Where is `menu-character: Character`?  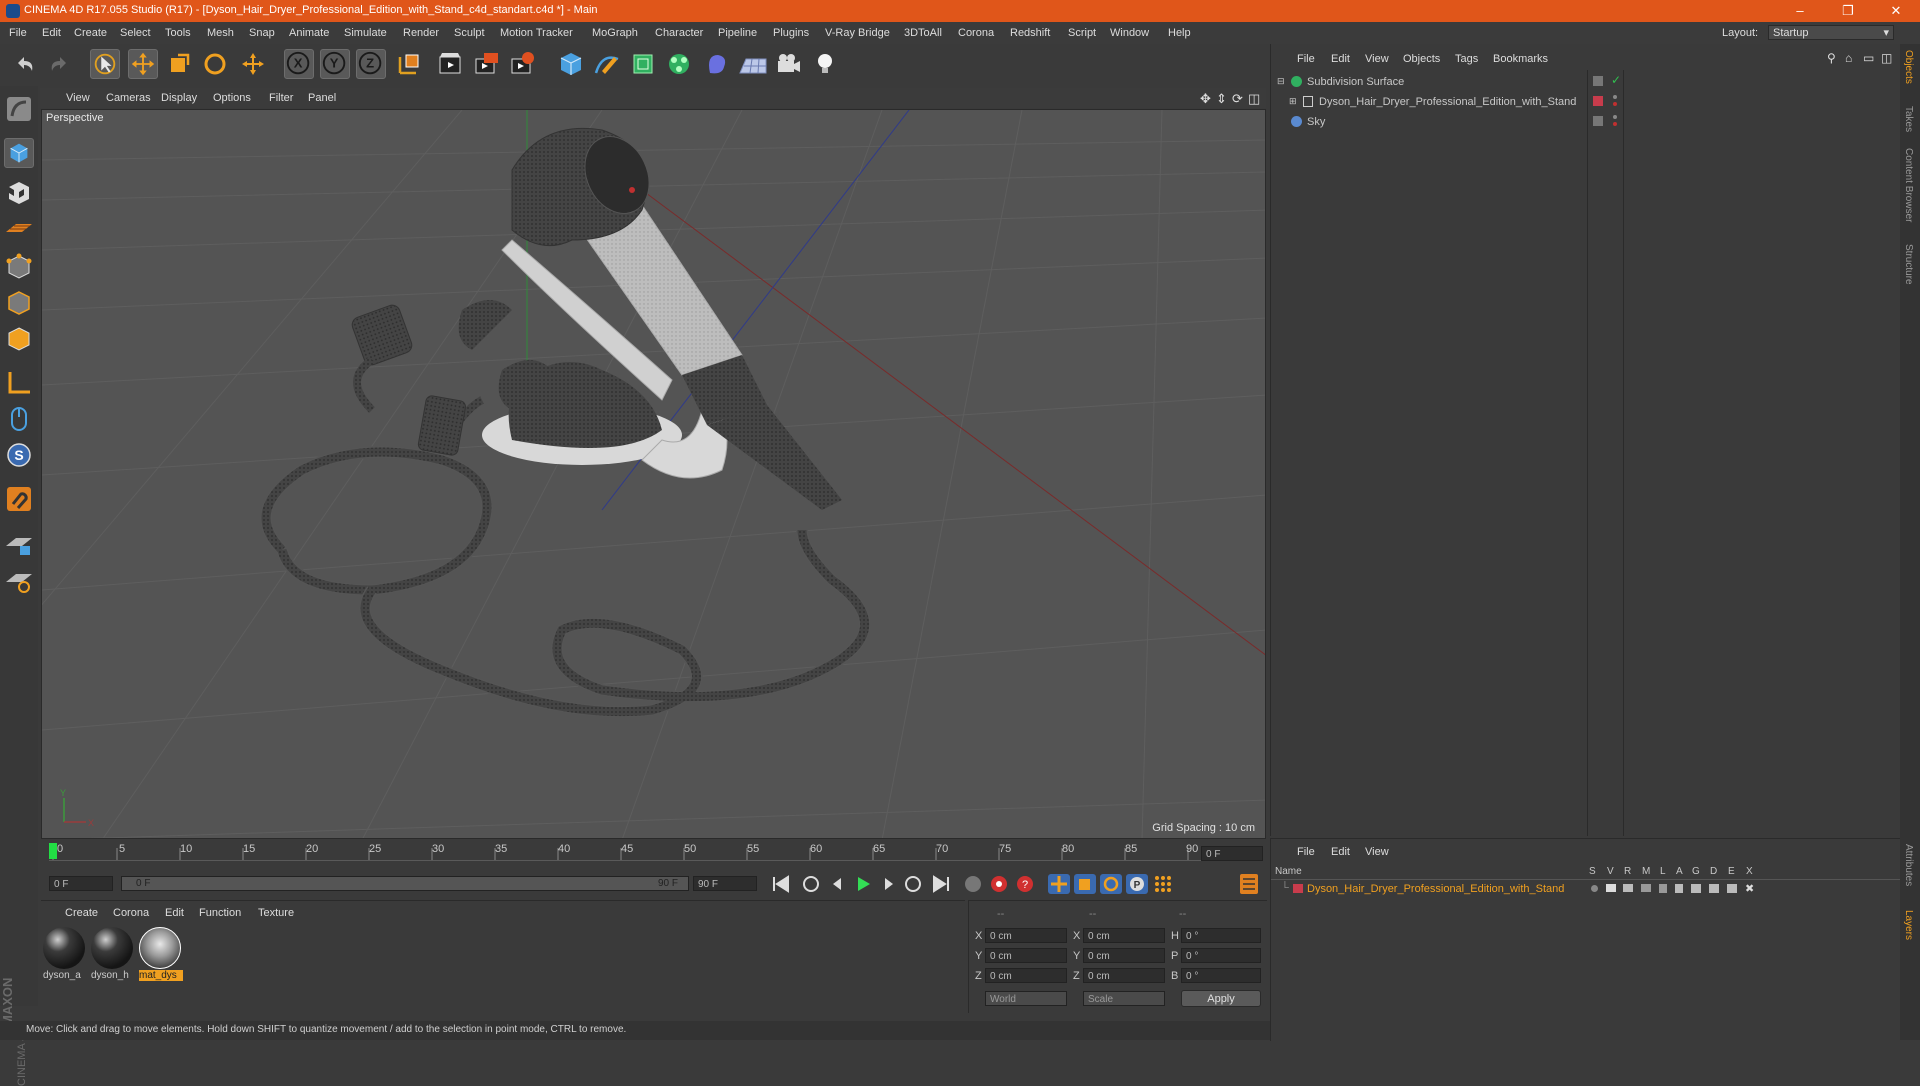 menu-character: Character is located at coordinates (679, 33).